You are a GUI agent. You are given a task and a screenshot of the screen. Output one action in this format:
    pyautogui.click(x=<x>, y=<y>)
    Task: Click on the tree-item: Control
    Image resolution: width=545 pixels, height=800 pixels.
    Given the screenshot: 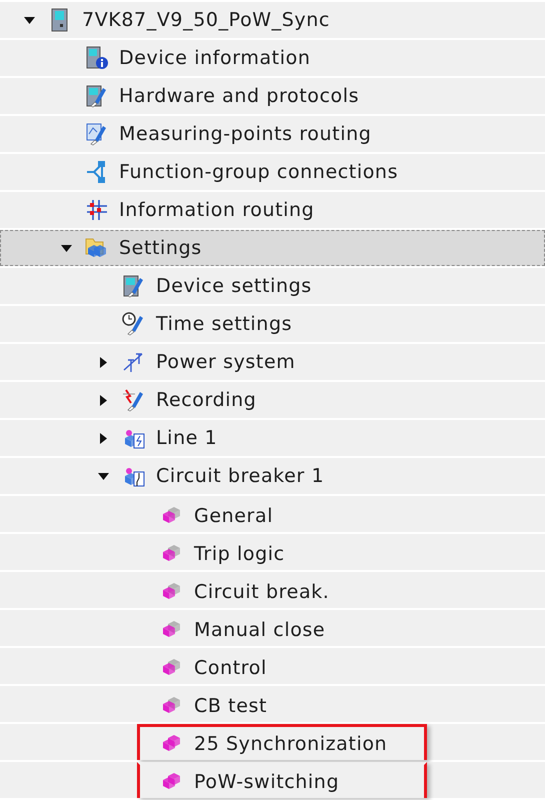 What is the action you would take?
    pyautogui.click(x=272, y=666)
    